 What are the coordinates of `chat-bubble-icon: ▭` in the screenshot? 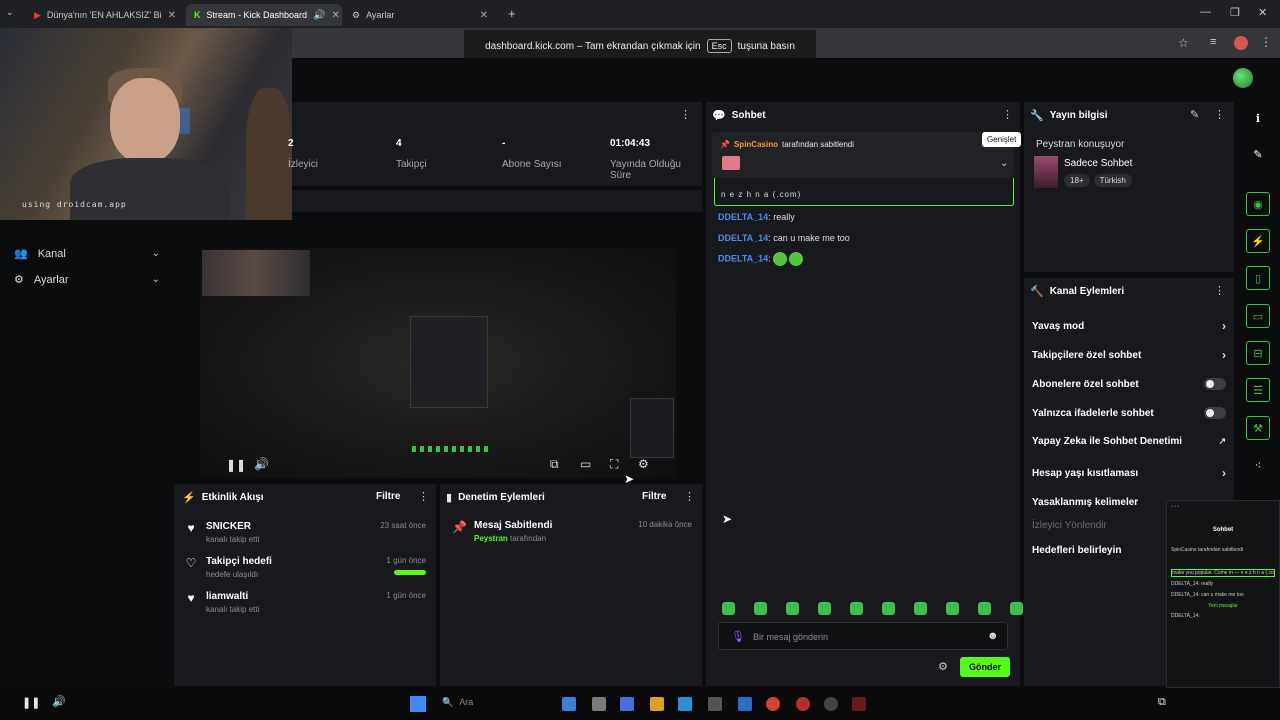 It's located at (1258, 316).